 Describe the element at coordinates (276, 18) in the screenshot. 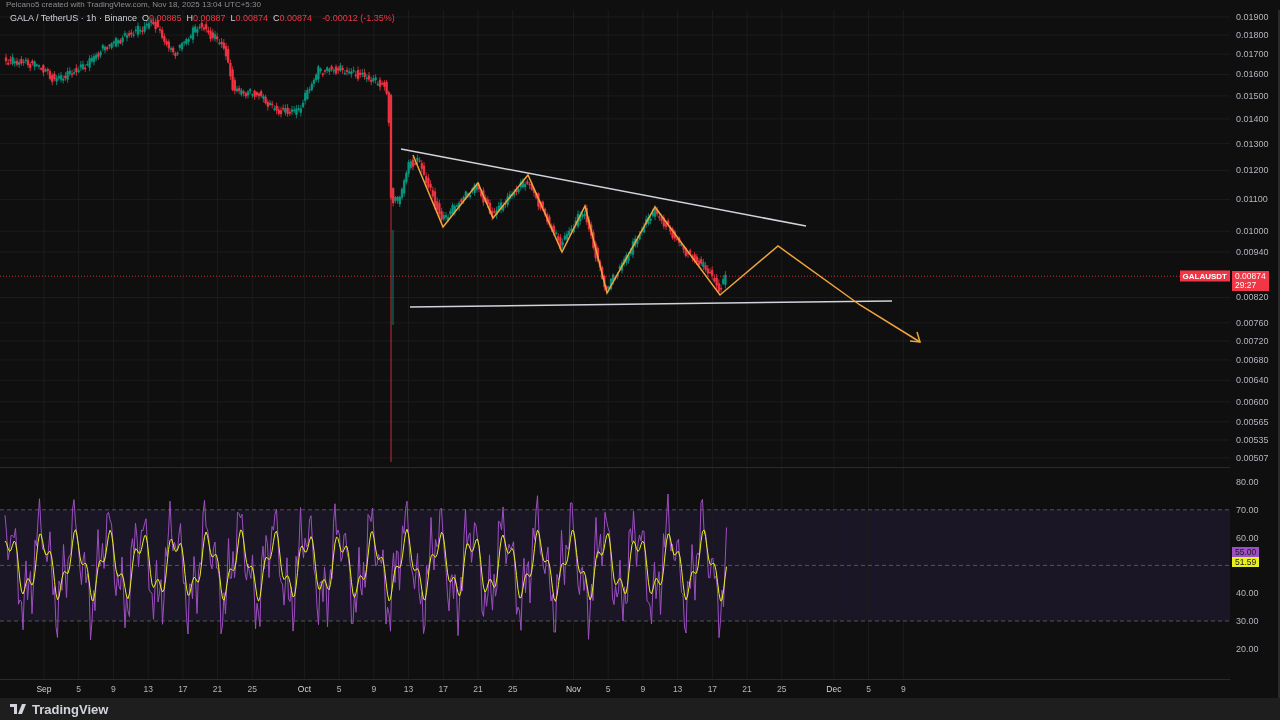

I see `ohlc-label: C` at that location.